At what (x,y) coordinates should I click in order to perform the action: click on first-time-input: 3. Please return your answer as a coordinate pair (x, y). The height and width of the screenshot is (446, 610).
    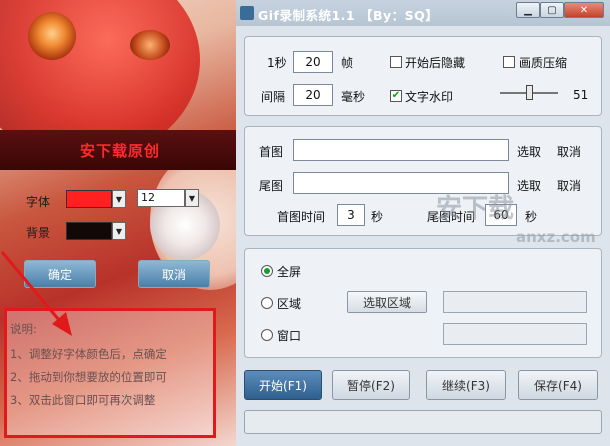
    Looking at the image, I should click on (351, 215).